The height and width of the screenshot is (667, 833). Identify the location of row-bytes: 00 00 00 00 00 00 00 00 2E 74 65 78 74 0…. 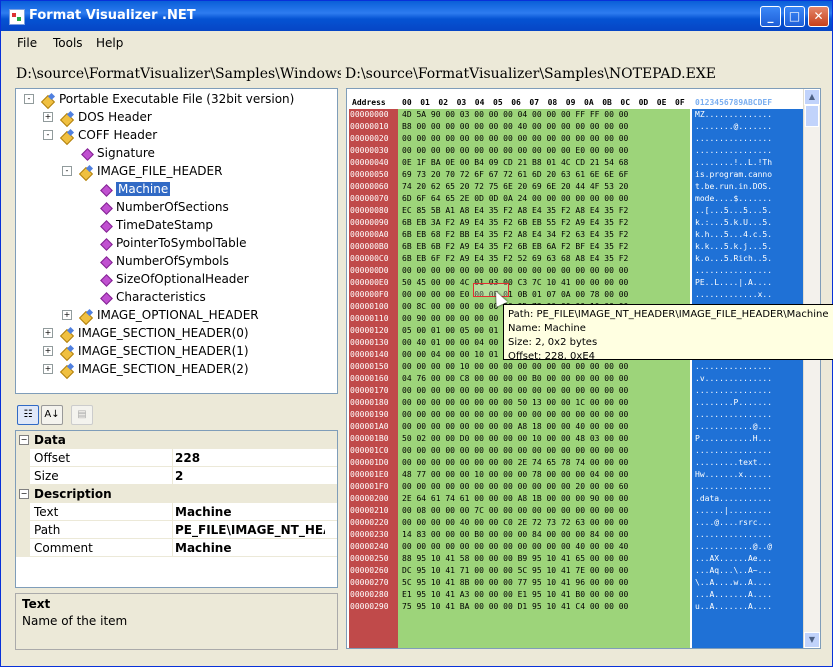
(515, 462).